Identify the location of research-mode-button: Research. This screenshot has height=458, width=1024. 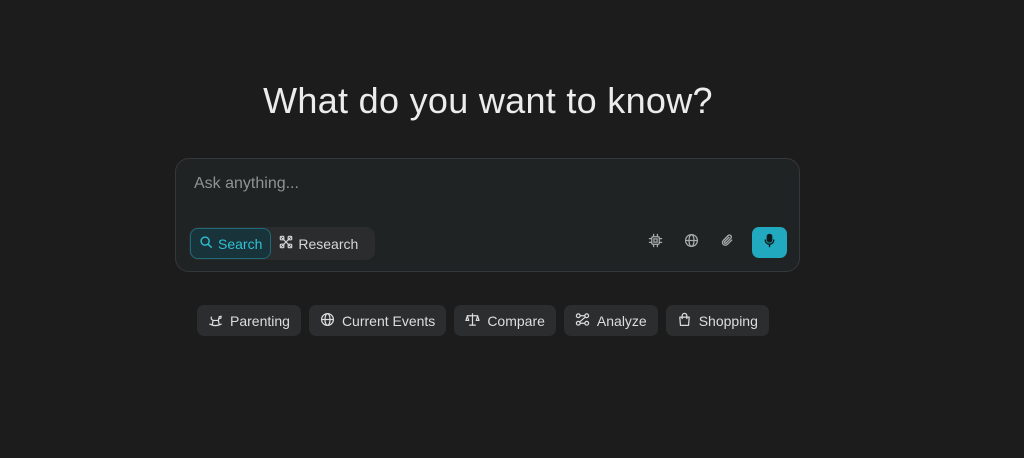
(318, 243).